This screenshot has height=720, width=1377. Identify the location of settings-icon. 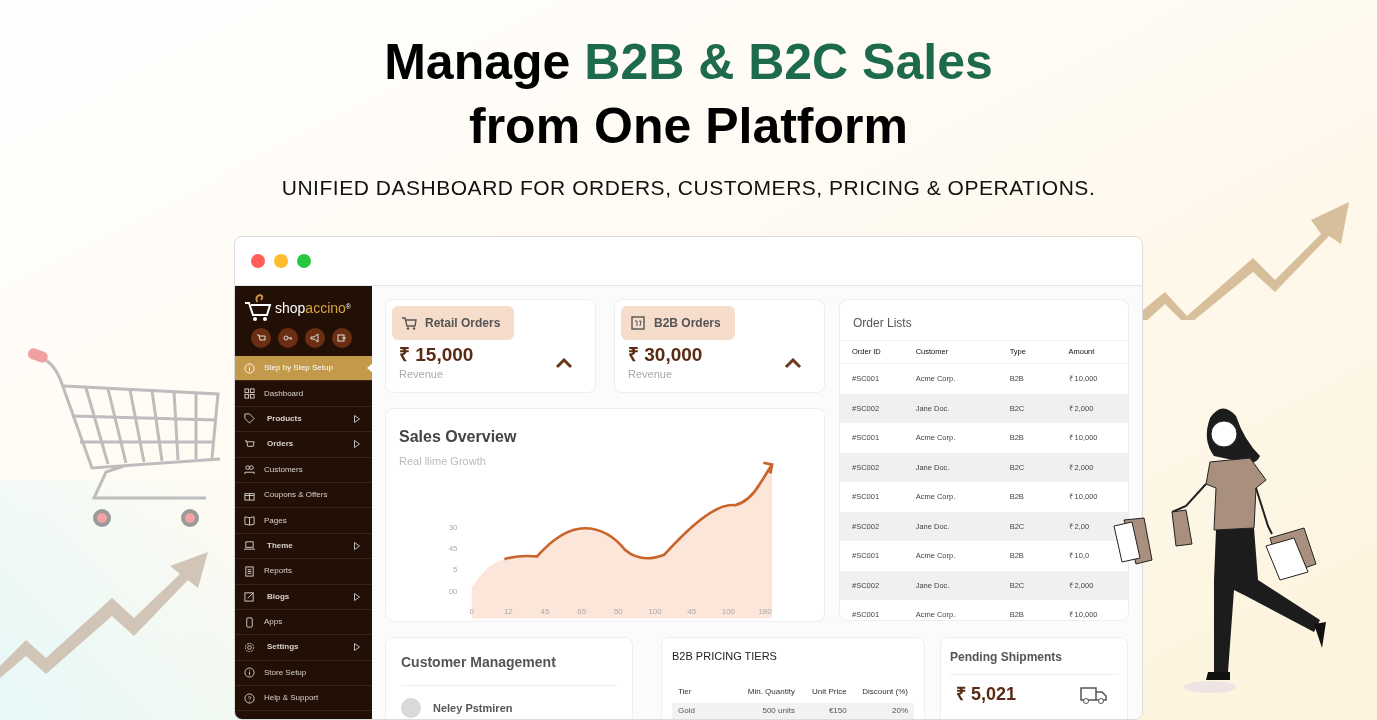
(249, 647).